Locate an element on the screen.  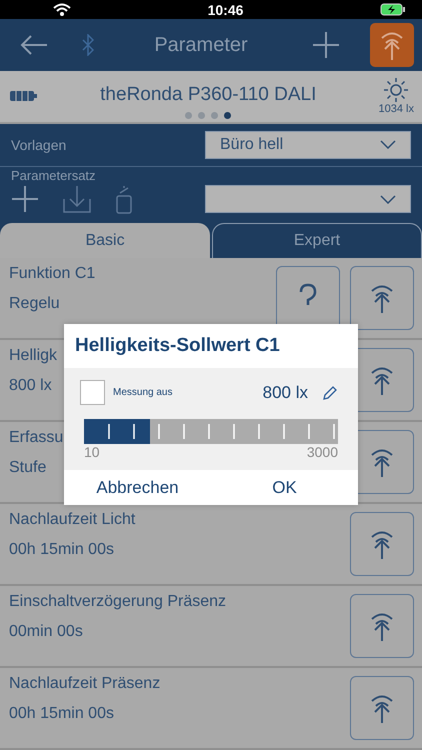
parameter-value: Stufe is located at coordinates (27, 468).